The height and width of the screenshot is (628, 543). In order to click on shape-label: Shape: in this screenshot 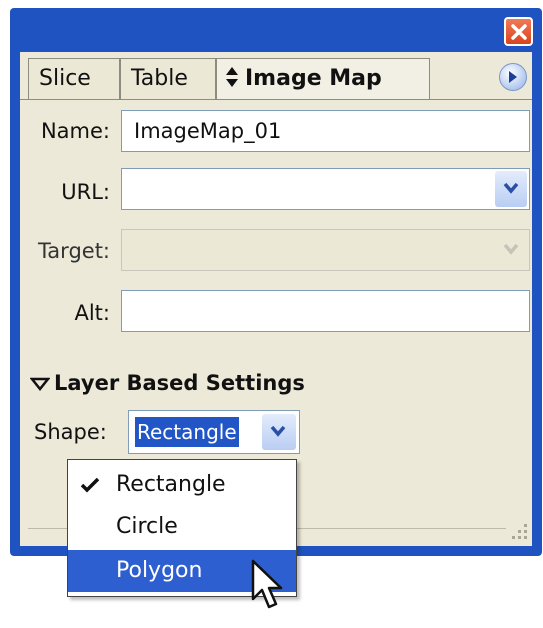, I will do `click(70, 432)`.